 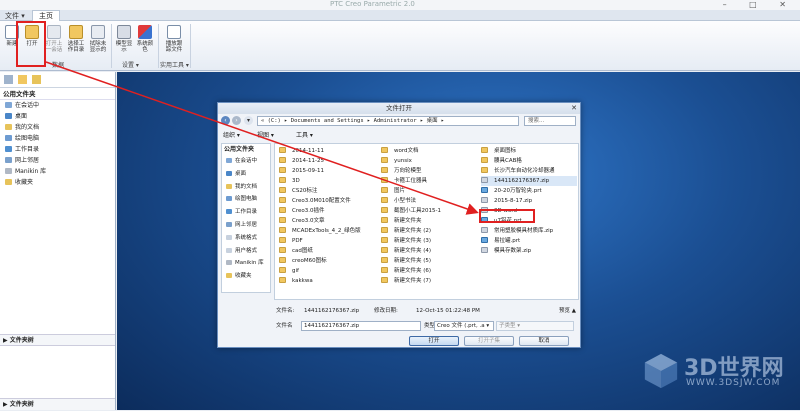 What do you see at coordinates (529, 151) in the screenshot?
I see `folder-item: 桌面图标` at bounding box center [529, 151].